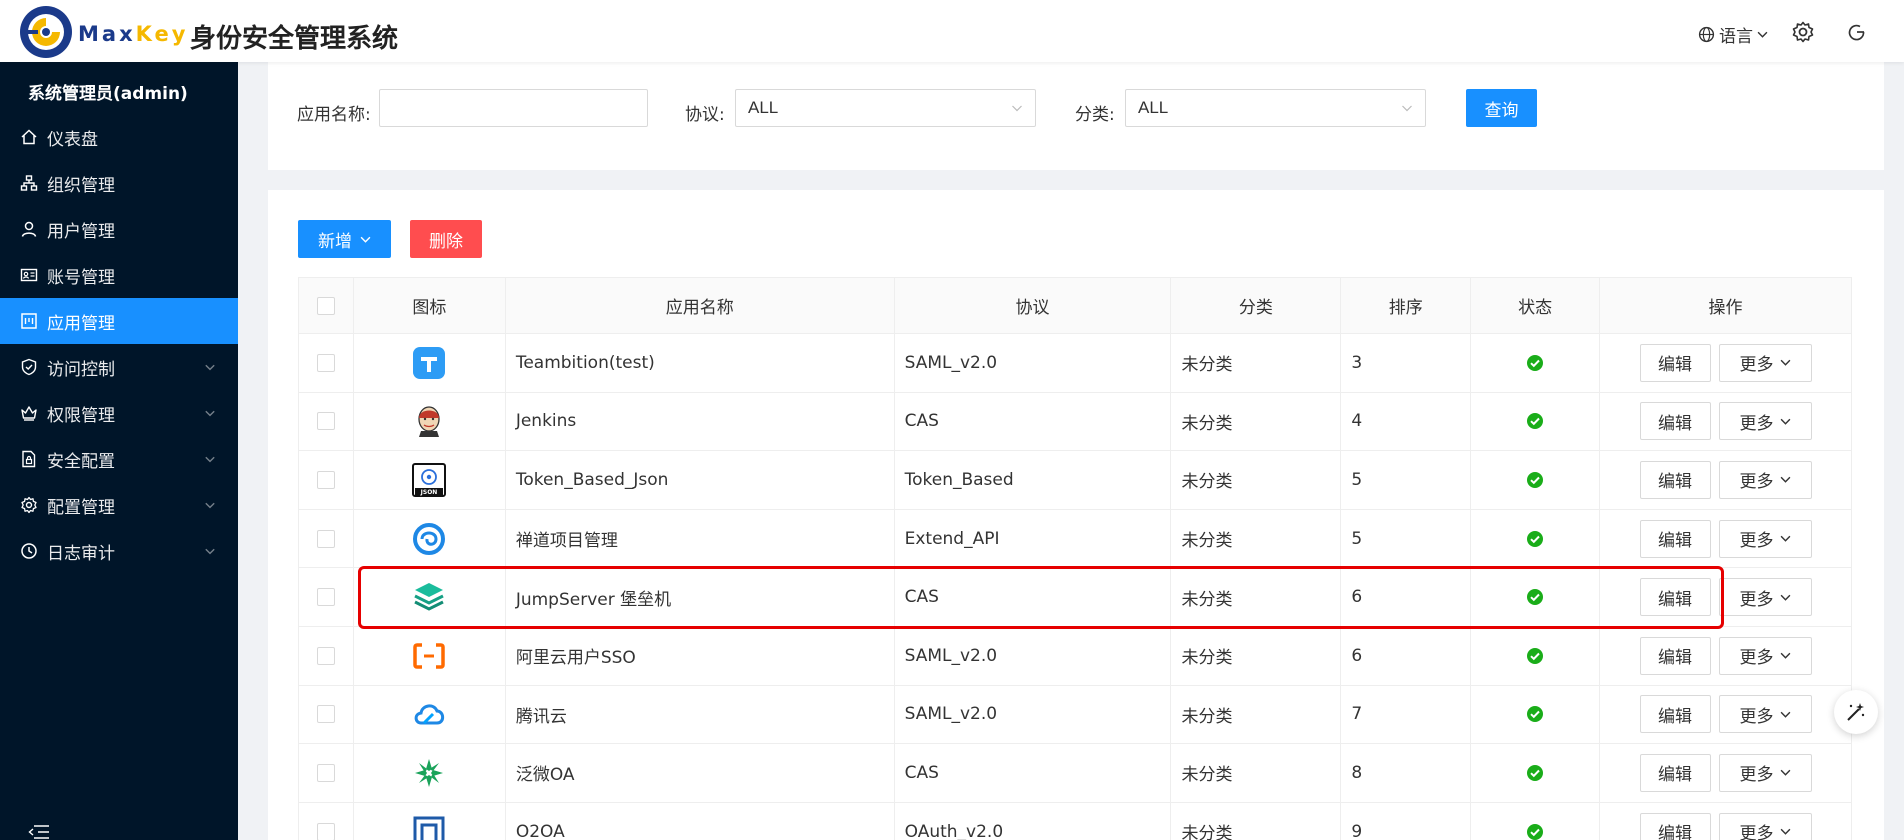 The image size is (1904, 840). Describe the element at coordinates (1733, 34) in the screenshot. I see `language-selector: 语言` at that location.